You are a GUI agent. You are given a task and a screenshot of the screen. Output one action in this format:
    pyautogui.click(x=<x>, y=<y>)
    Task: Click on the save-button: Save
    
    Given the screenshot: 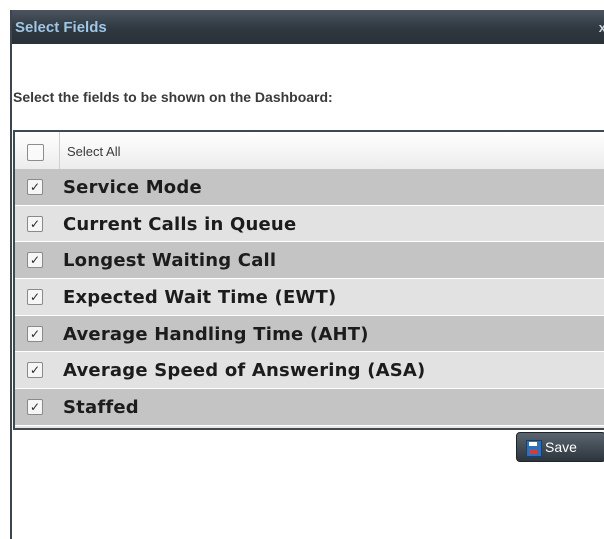 What is the action you would take?
    pyautogui.click(x=560, y=447)
    